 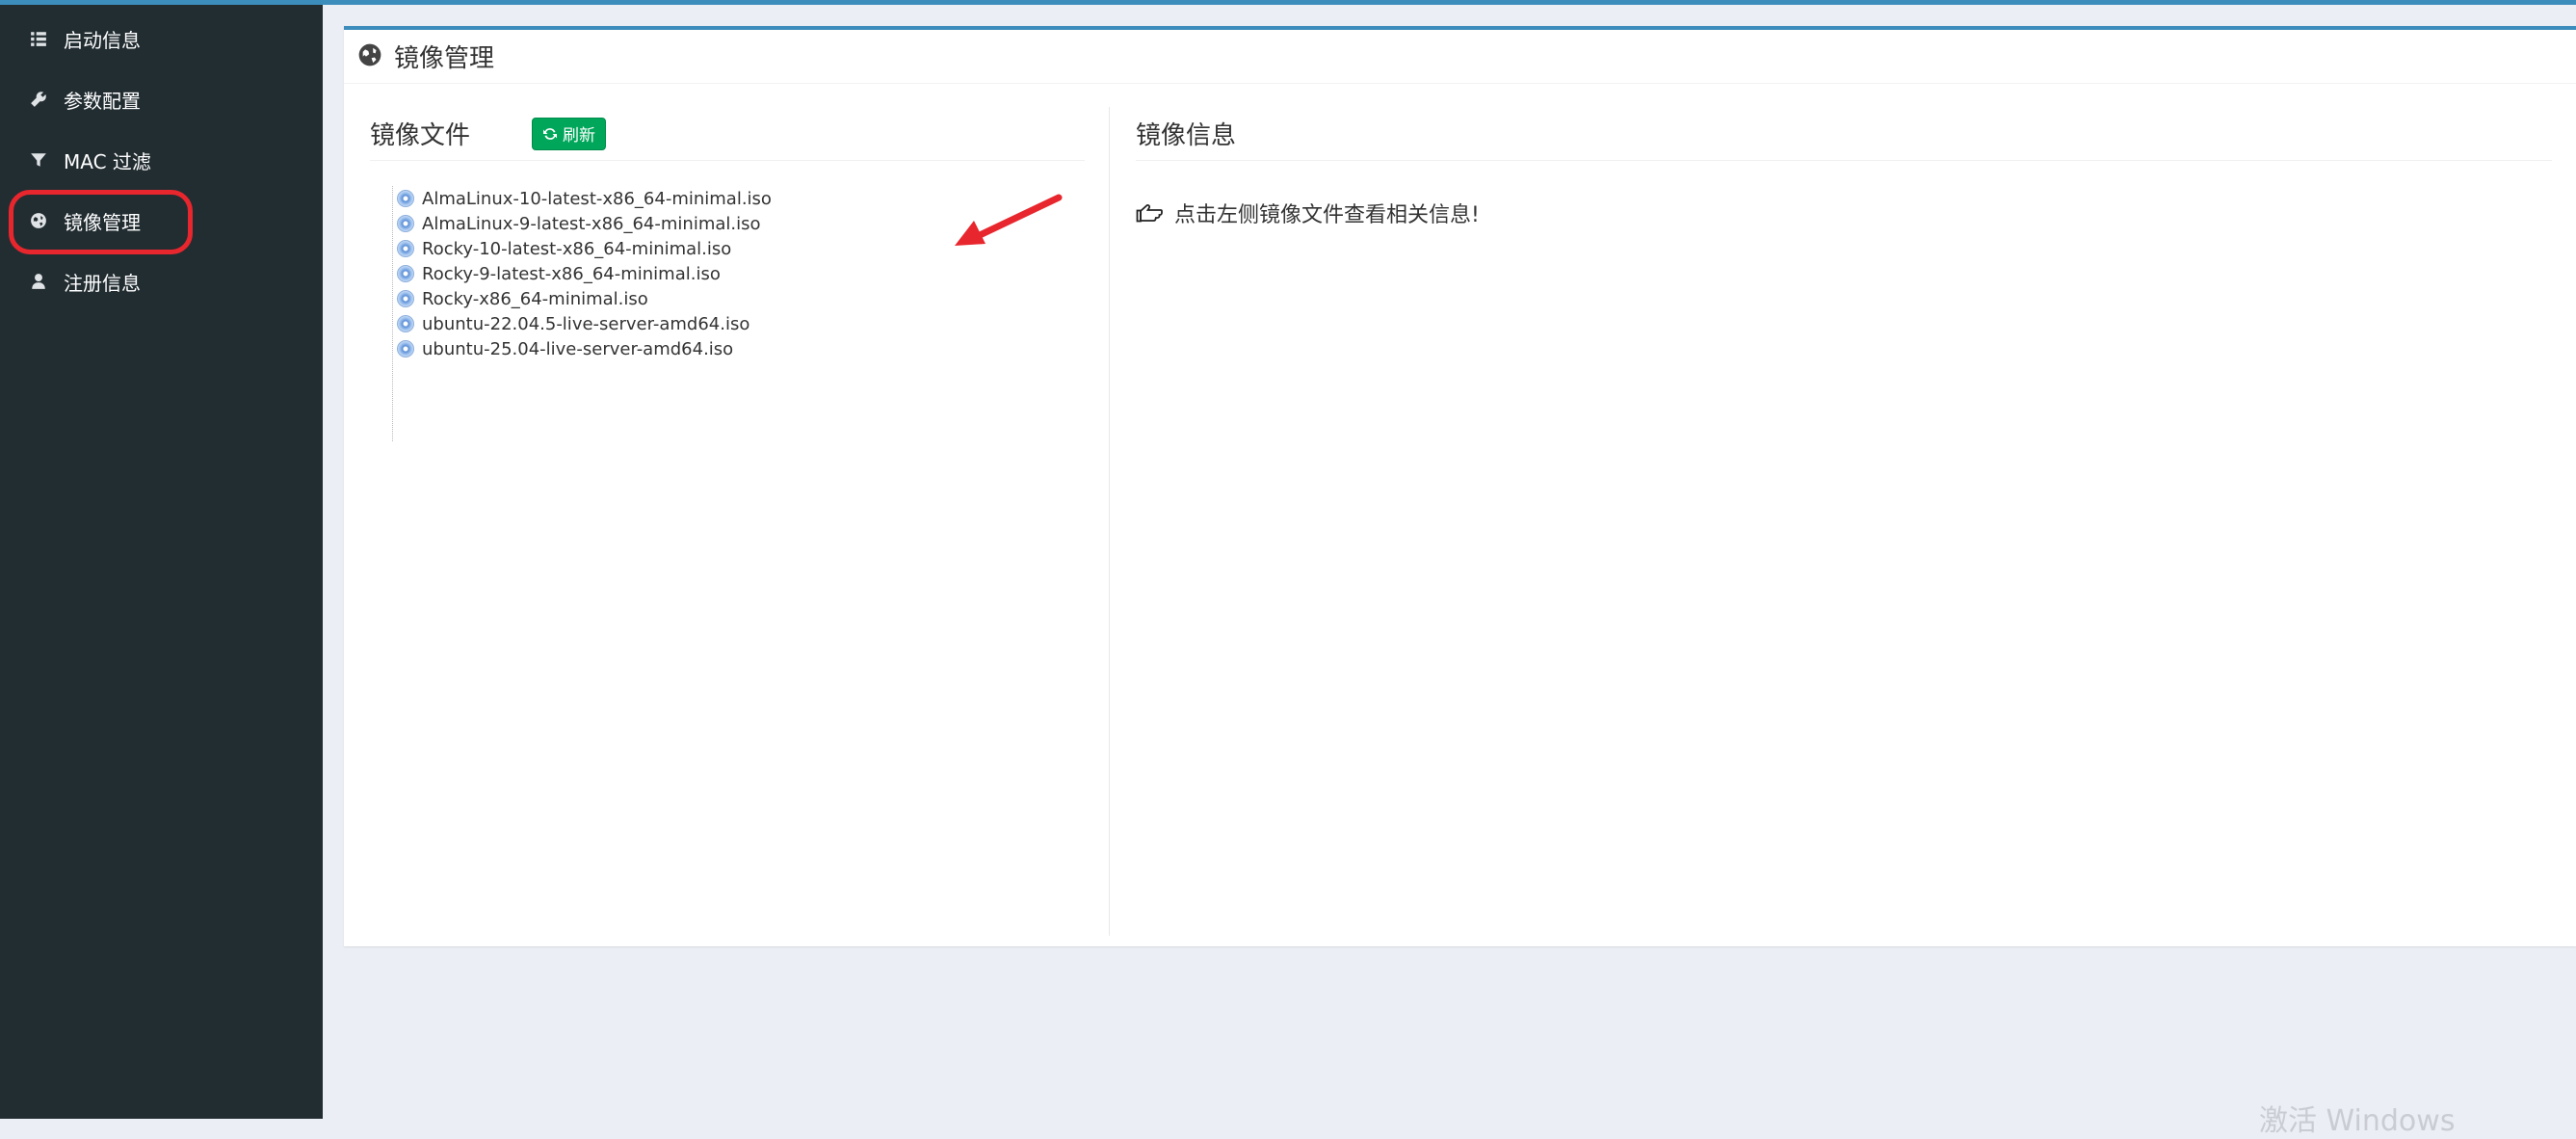 I want to click on refresh-button: 刷新, so click(x=569, y=133).